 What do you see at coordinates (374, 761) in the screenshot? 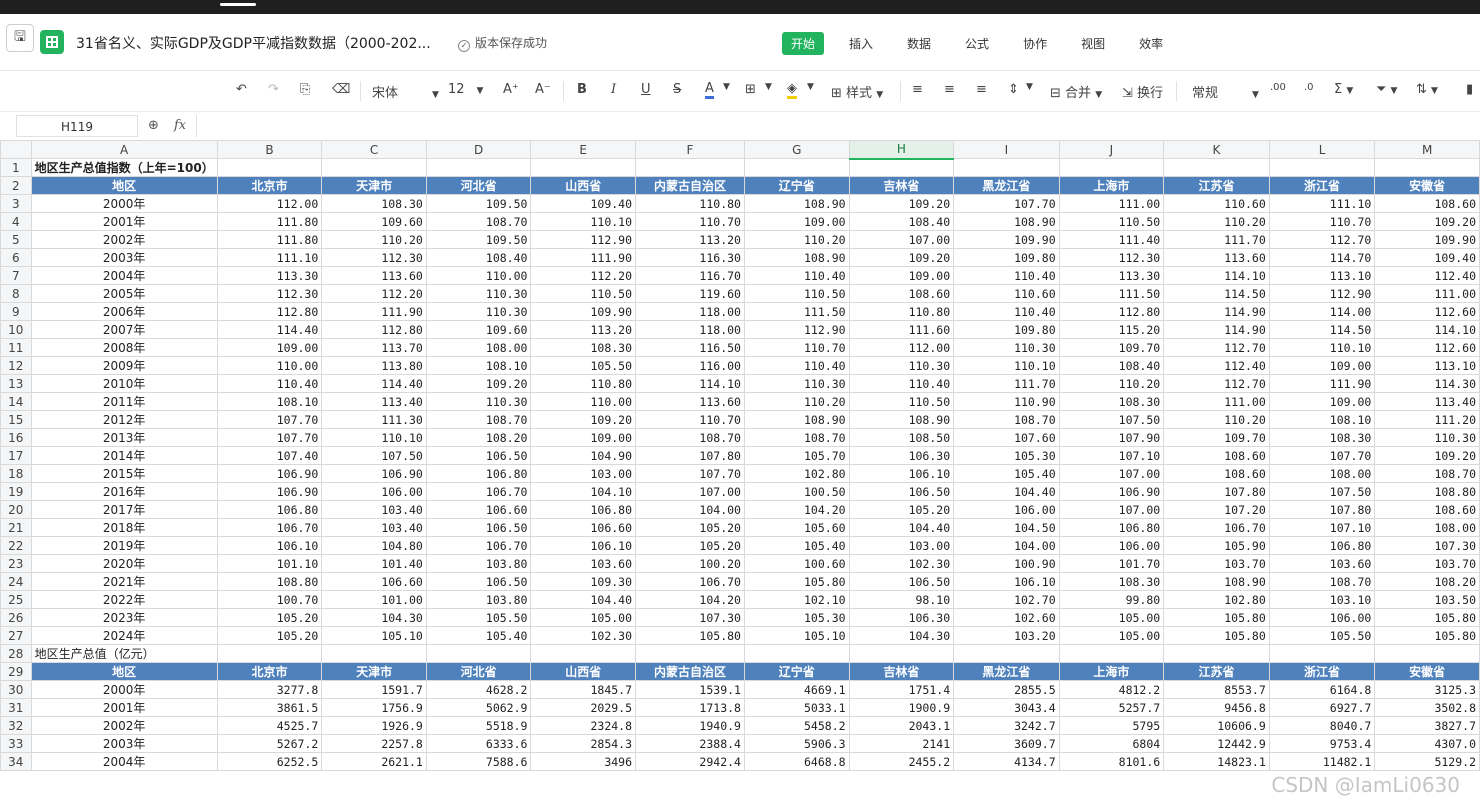
I see `value-cell: 2621.1` at bounding box center [374, 761].